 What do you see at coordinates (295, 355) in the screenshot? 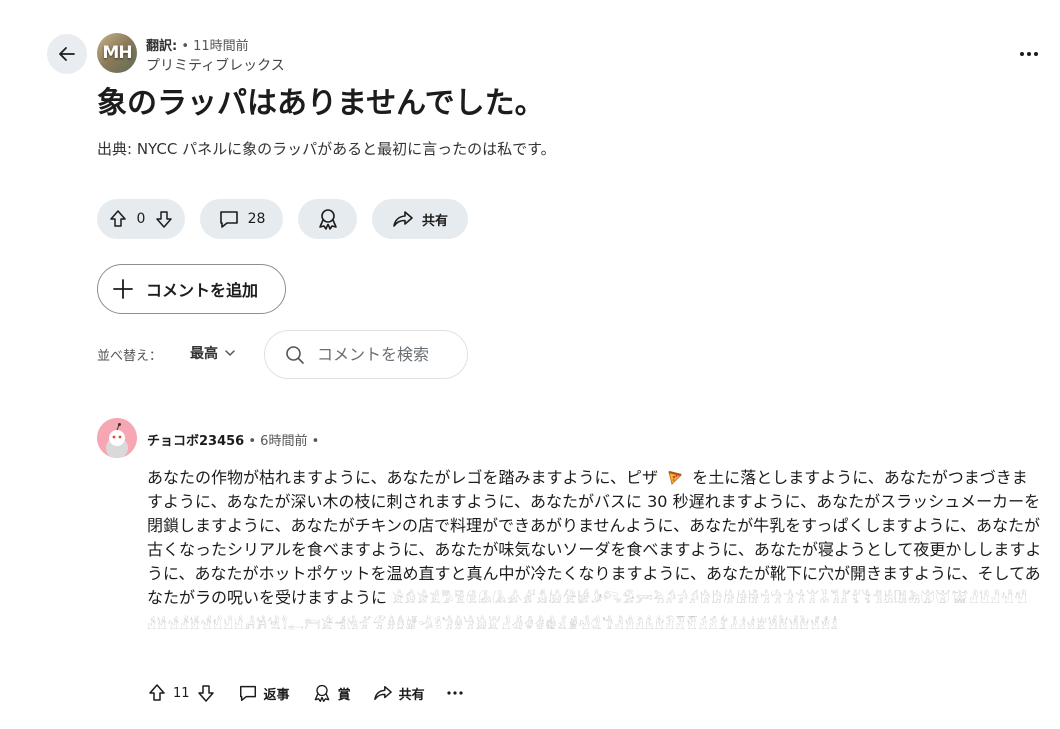
I see `search-icon` at bounding box center [295, 355].